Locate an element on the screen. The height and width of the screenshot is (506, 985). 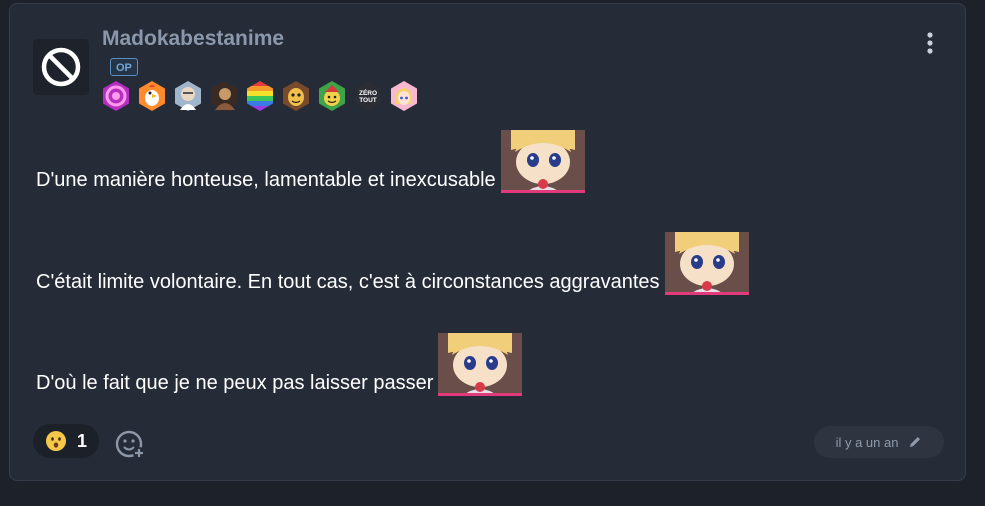
pink-spiral-badge is located at coordinates (116, 96).